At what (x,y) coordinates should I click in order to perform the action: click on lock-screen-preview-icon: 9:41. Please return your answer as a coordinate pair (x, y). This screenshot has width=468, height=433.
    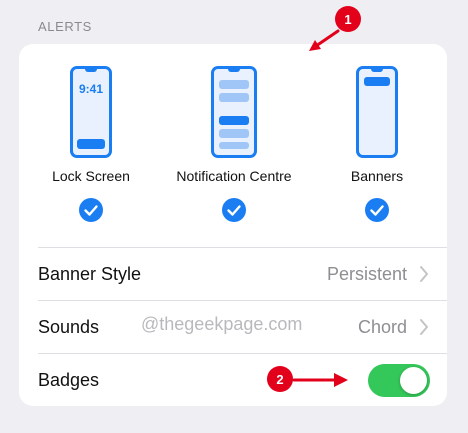
    Looking at the image, I should click on (91, 112).